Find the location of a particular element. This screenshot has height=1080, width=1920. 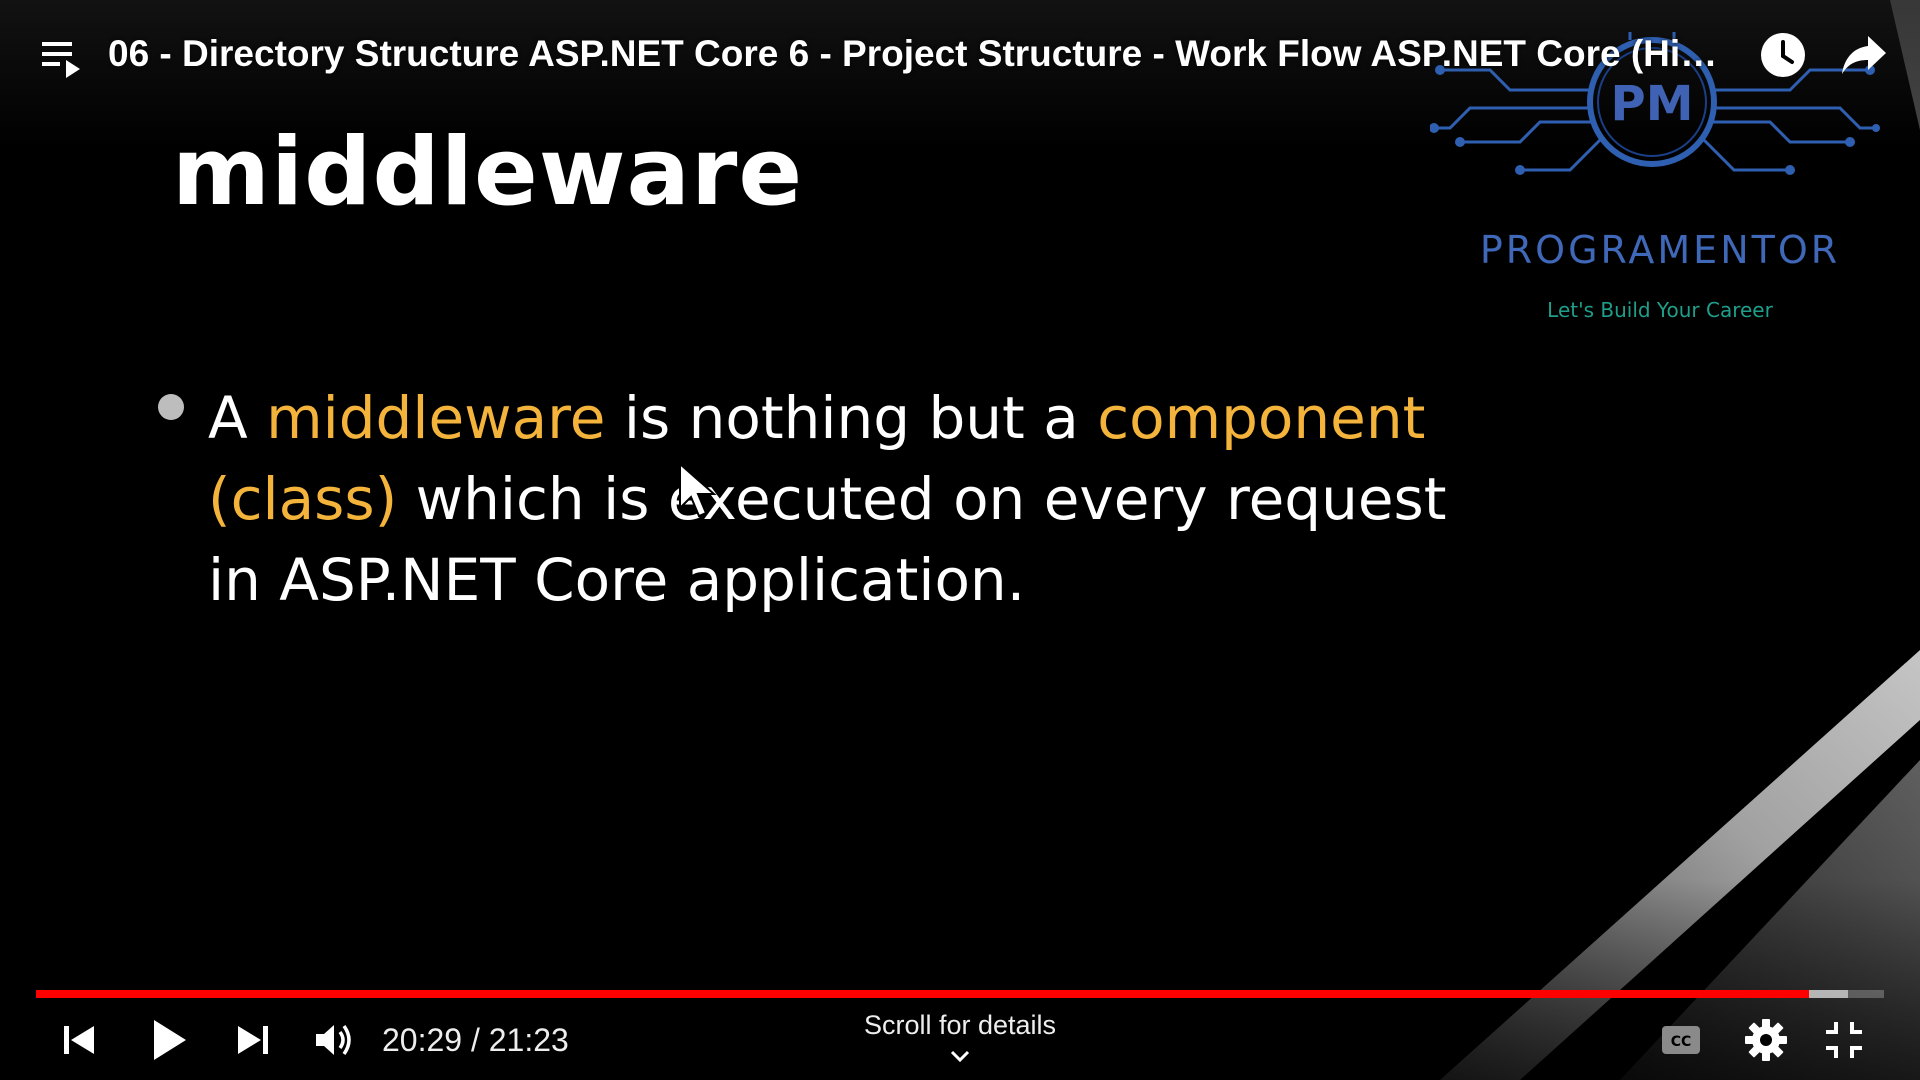

logo-tagline: Let's Build Your Career is located at coordinates (1660, 310).